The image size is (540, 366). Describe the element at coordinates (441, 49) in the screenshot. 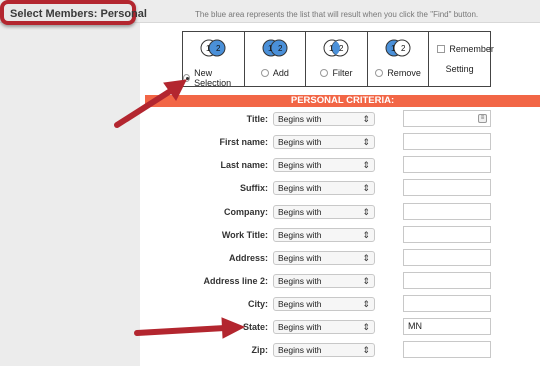

I see `remember-setting-checkbox` at that location.